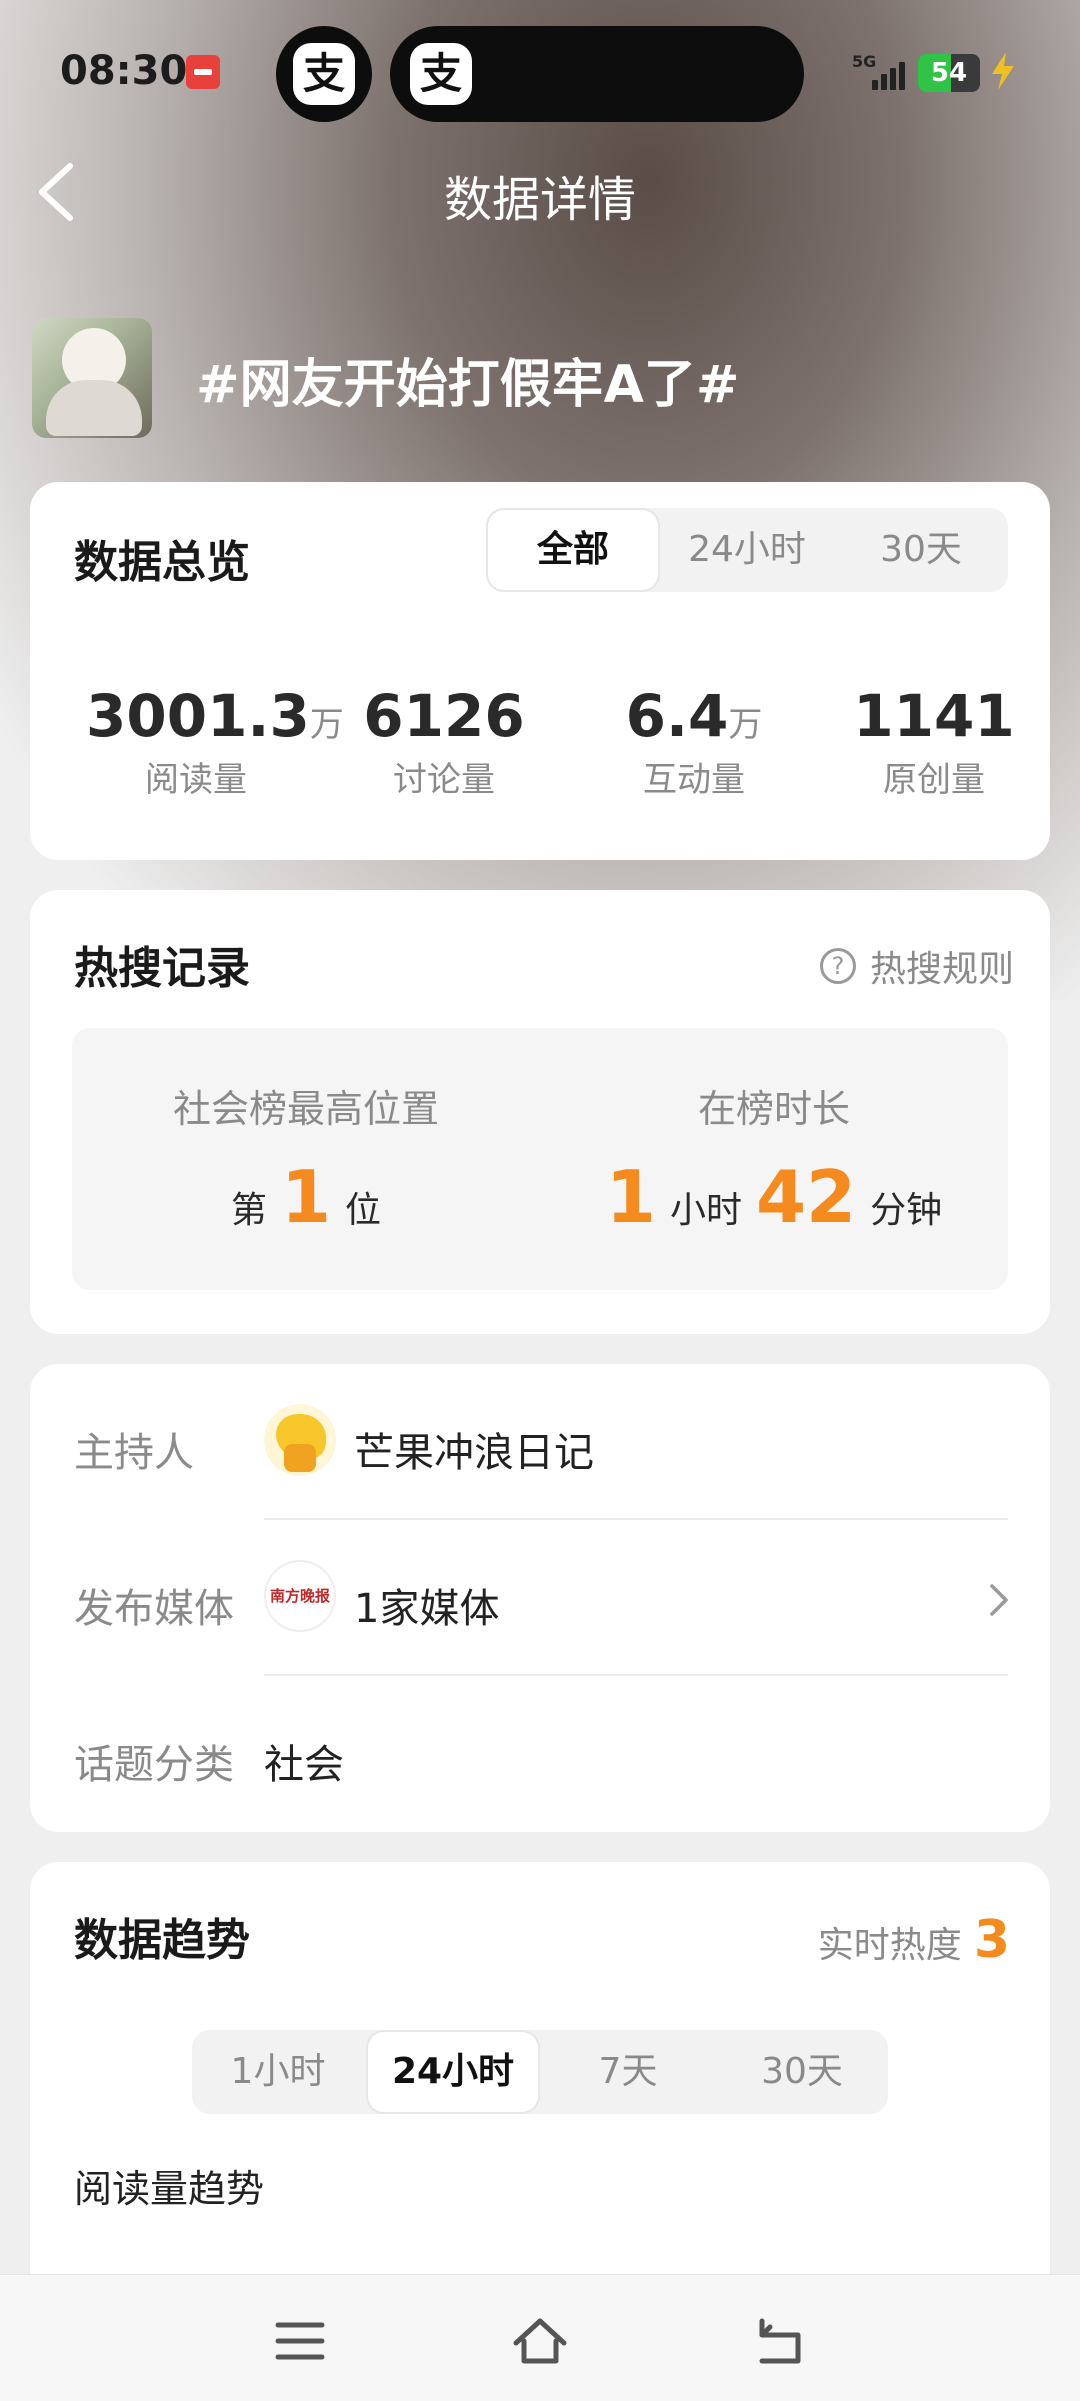  I want to click on media-label: 发布媒体, so click(154, 1609).